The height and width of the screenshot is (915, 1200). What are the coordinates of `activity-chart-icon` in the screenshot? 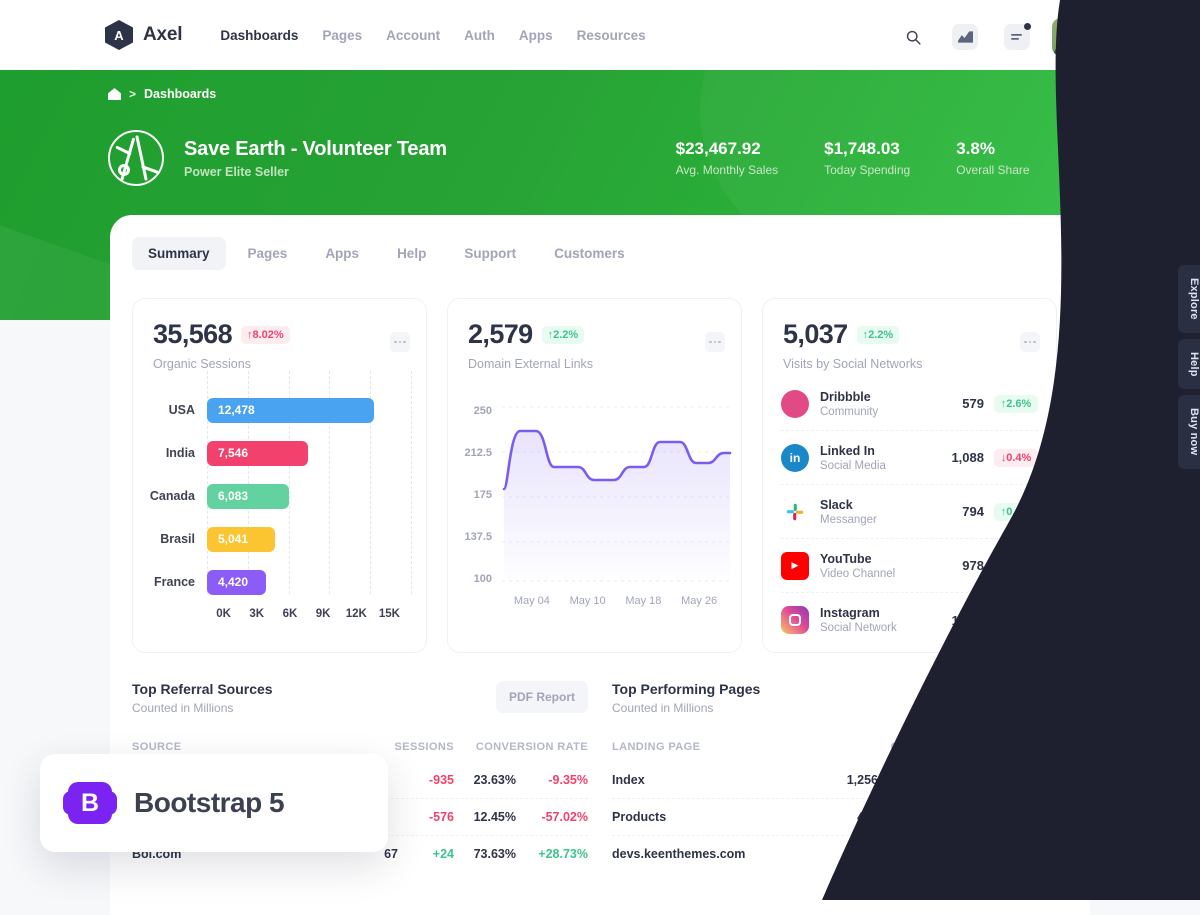 It's located at (965, 37).